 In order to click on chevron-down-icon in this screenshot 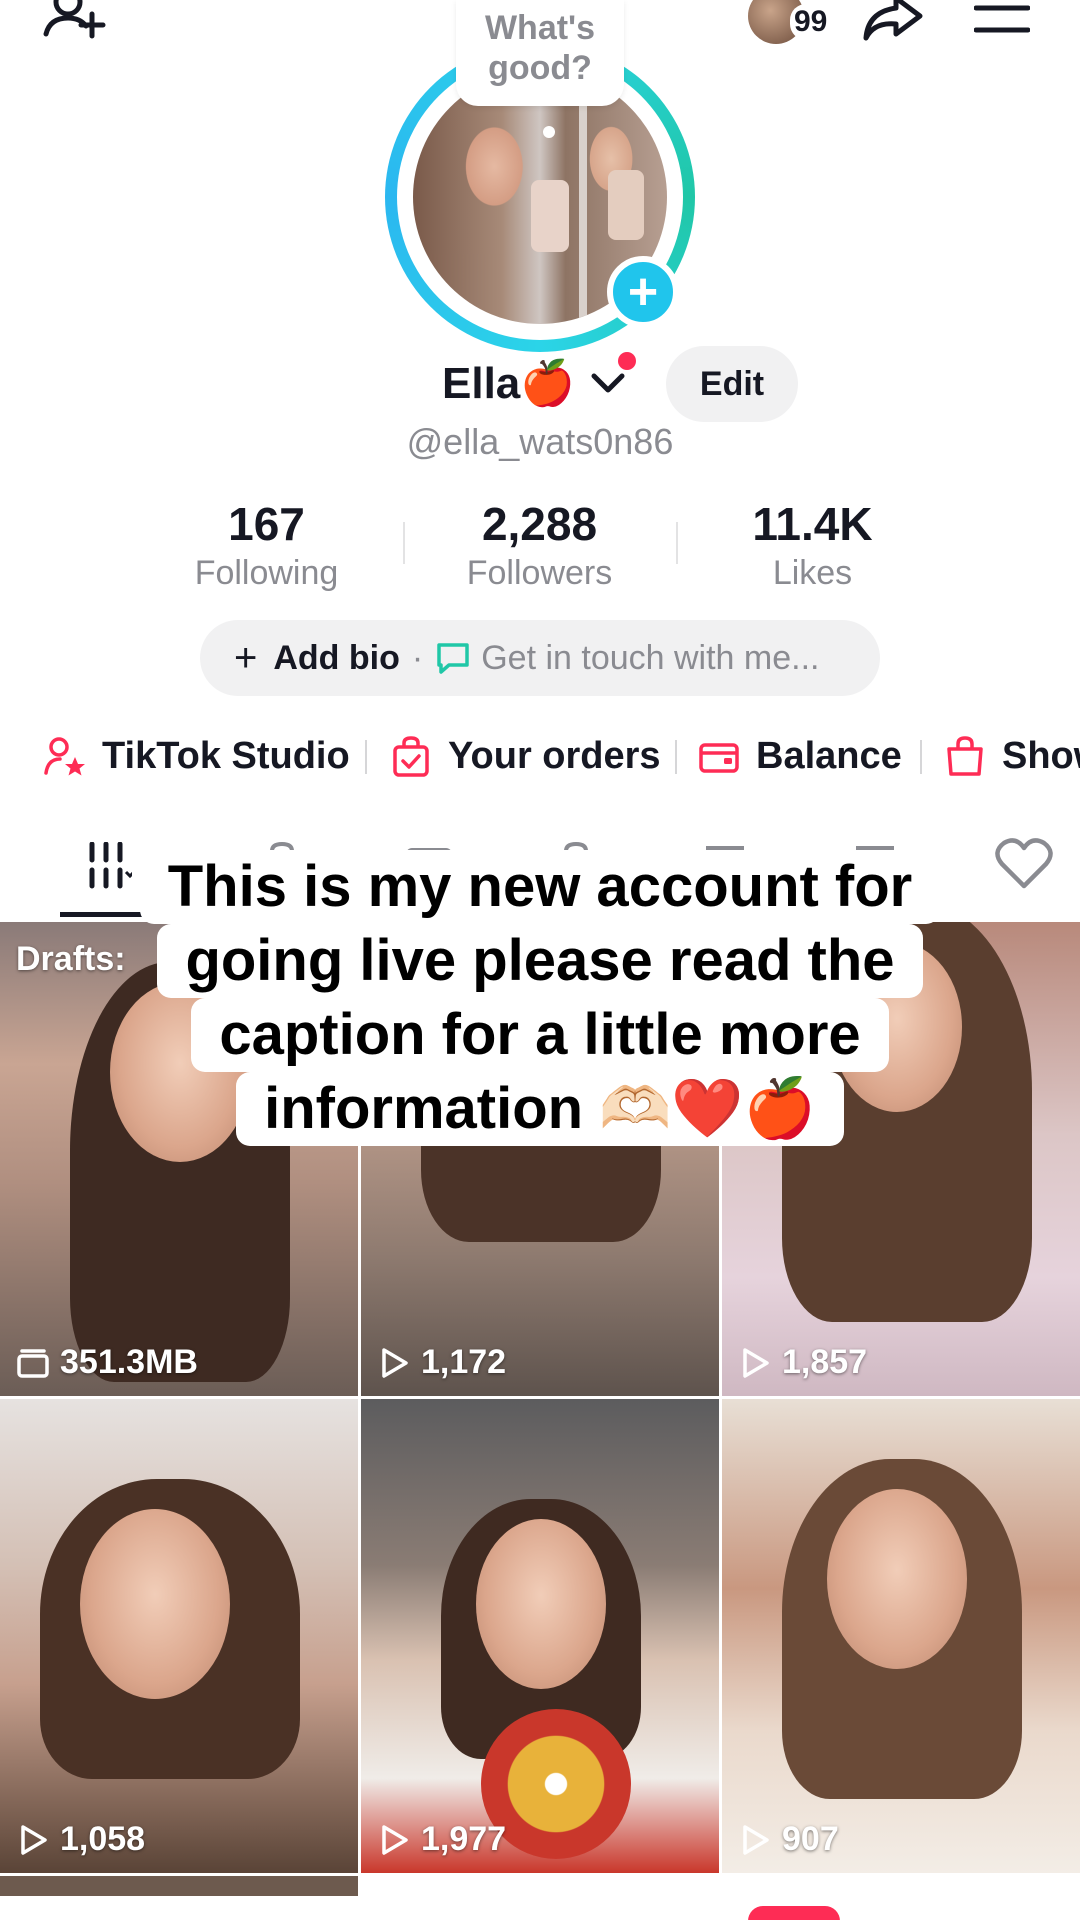, I will do `click(608, 383)`.